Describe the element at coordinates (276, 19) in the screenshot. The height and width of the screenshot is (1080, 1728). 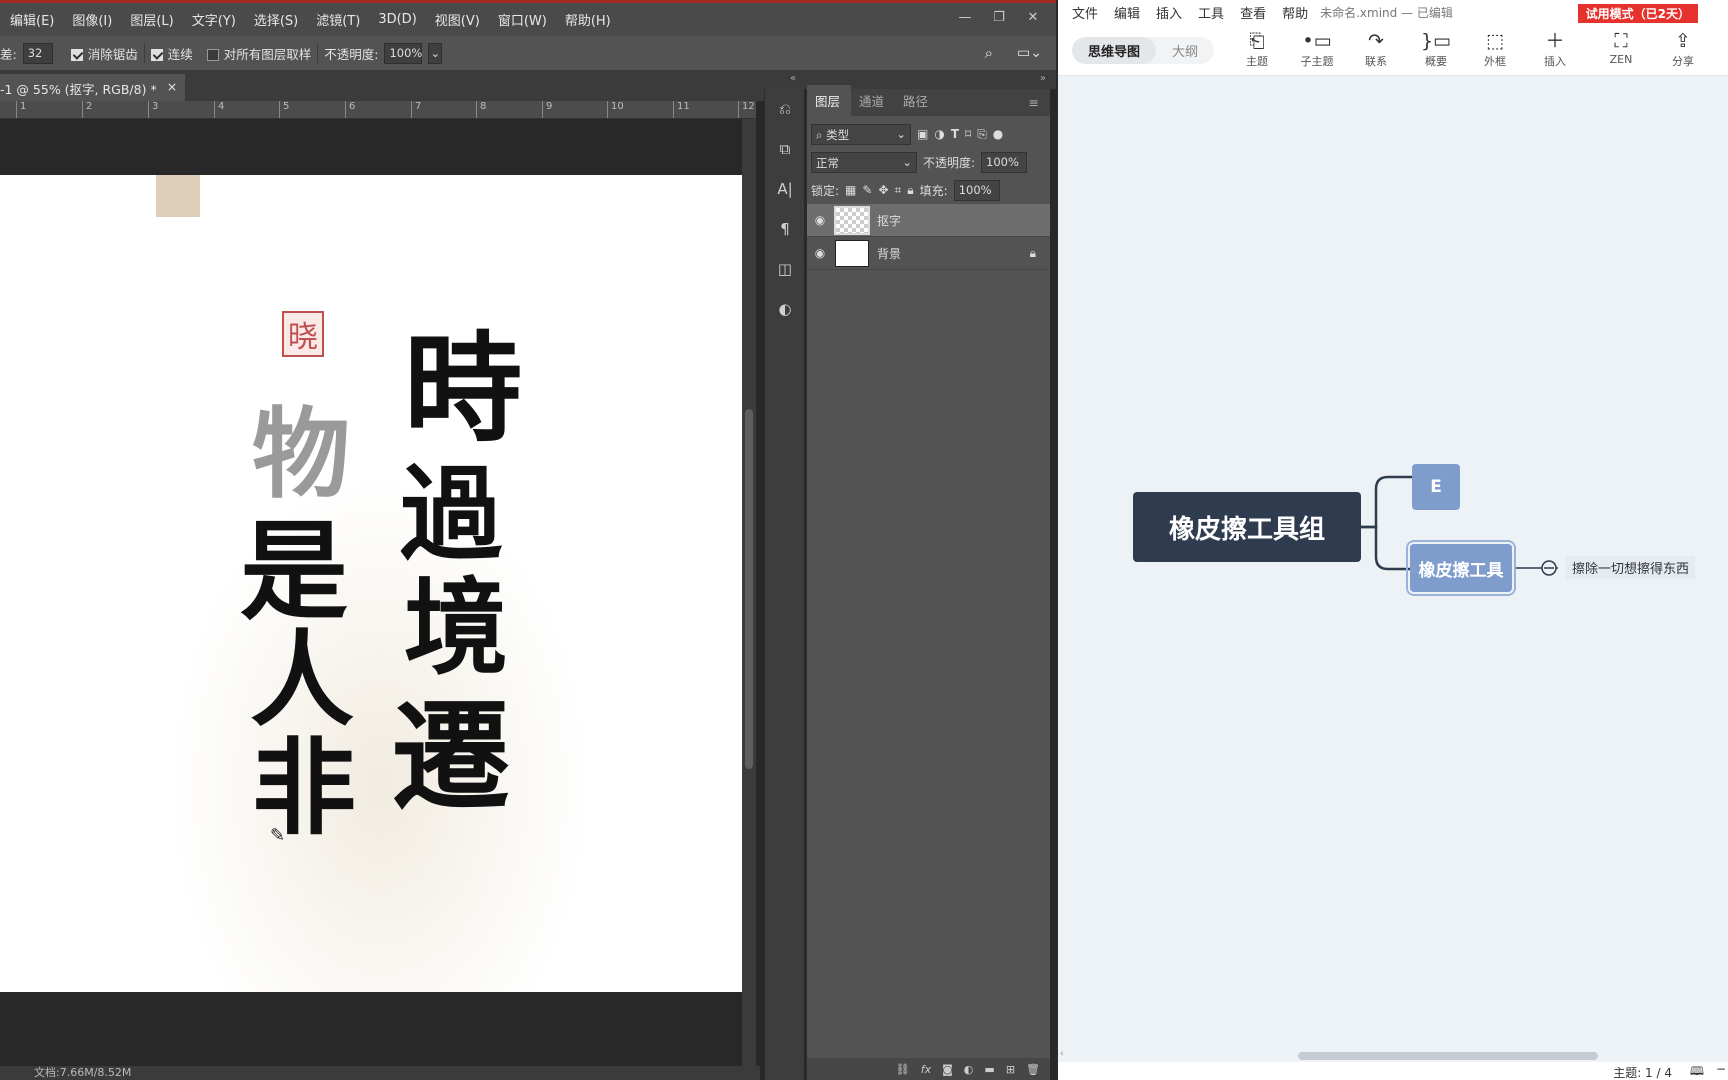
I see `ps-menu-select: 选择(S)` at that location.